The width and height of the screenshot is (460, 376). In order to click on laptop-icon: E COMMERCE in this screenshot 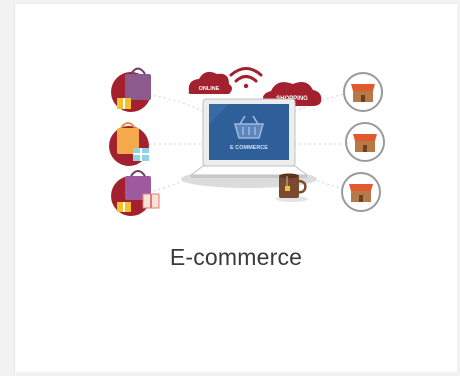, I will do `click(249, 138)`.